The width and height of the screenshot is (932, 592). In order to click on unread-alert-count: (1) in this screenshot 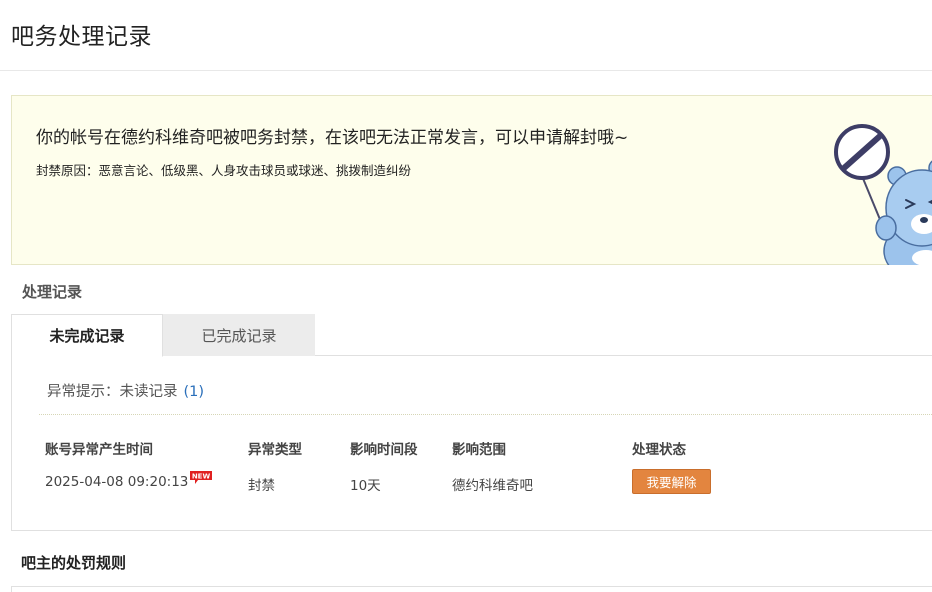, I will do `click(194, 392)`.